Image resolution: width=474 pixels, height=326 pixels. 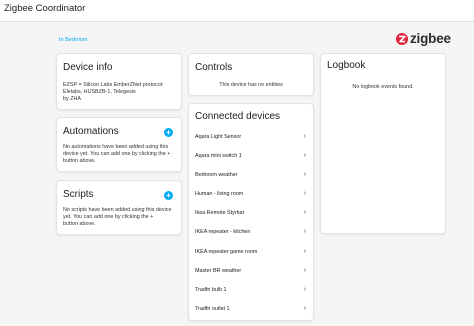 What do you see at coordinates (251, 290) in the screenshot?
I see `device-item: Tradfri bulb 1 ›` at bounding box center [251, 290].